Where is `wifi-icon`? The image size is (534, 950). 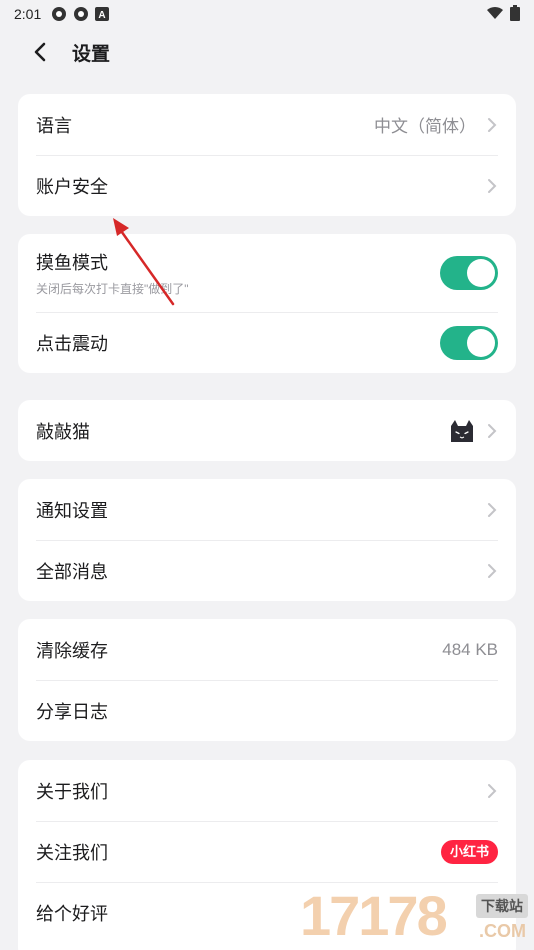
wifi-icon is located at coordinates (495, 14).